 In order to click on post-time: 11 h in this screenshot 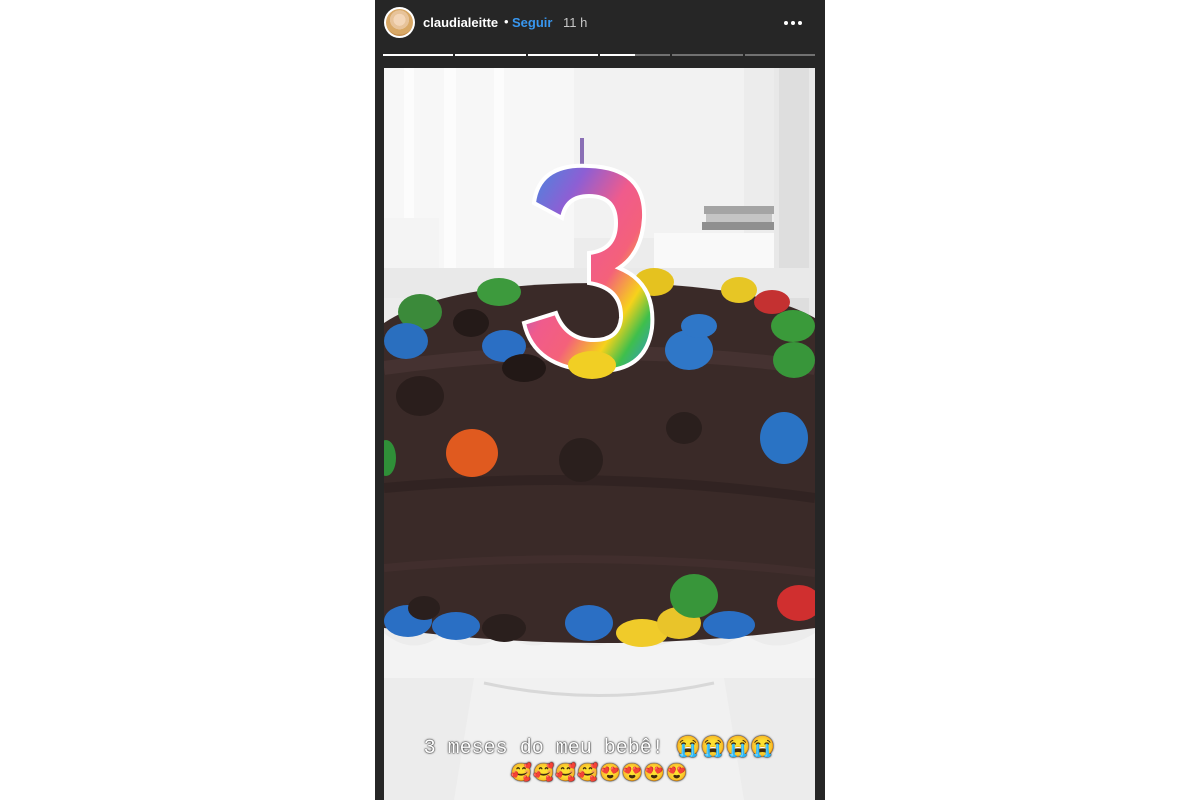, I will do `click(575, 22)`.